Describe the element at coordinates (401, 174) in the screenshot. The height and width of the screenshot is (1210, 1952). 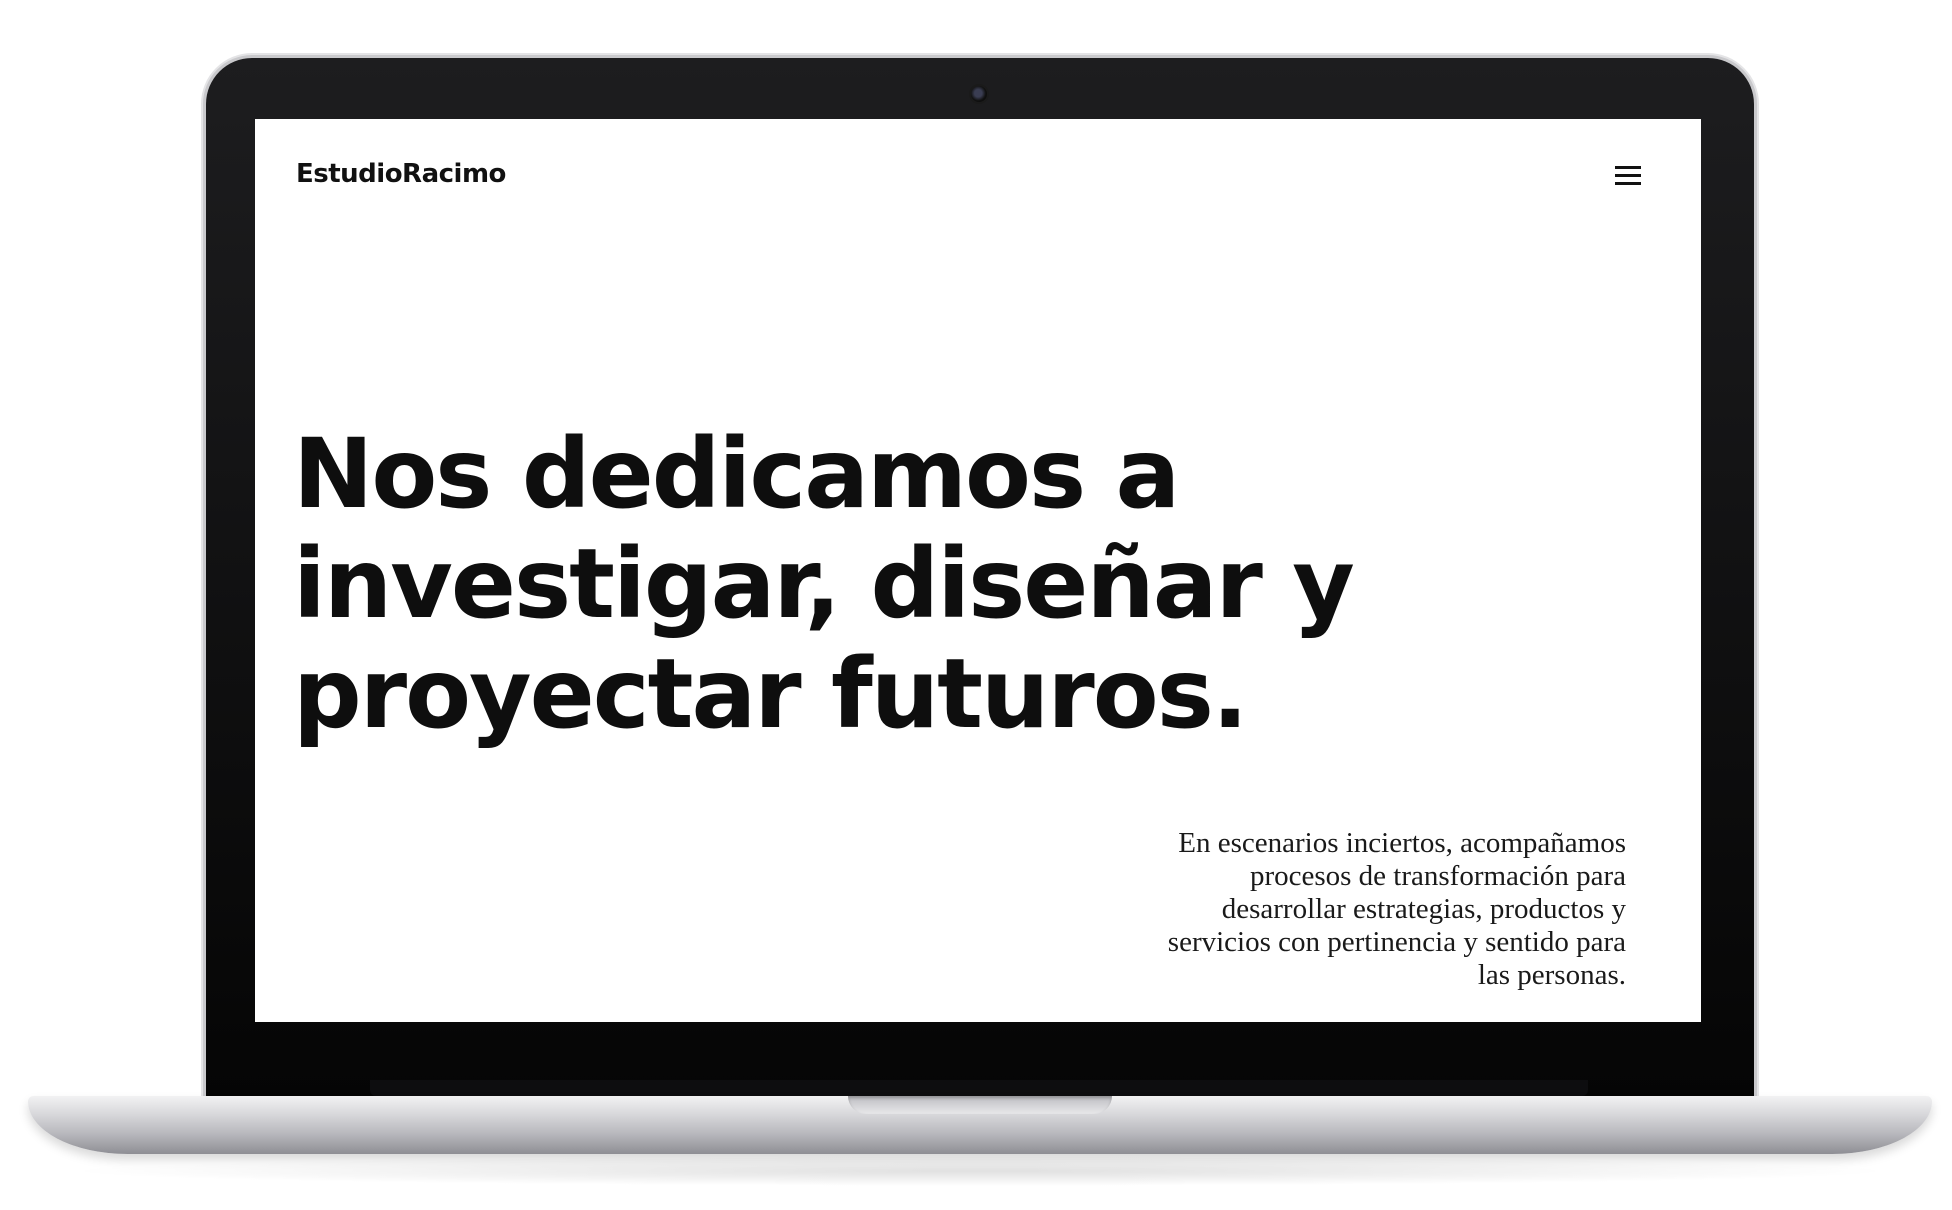
I see `site-logo: EstudioRacimo` at that location.